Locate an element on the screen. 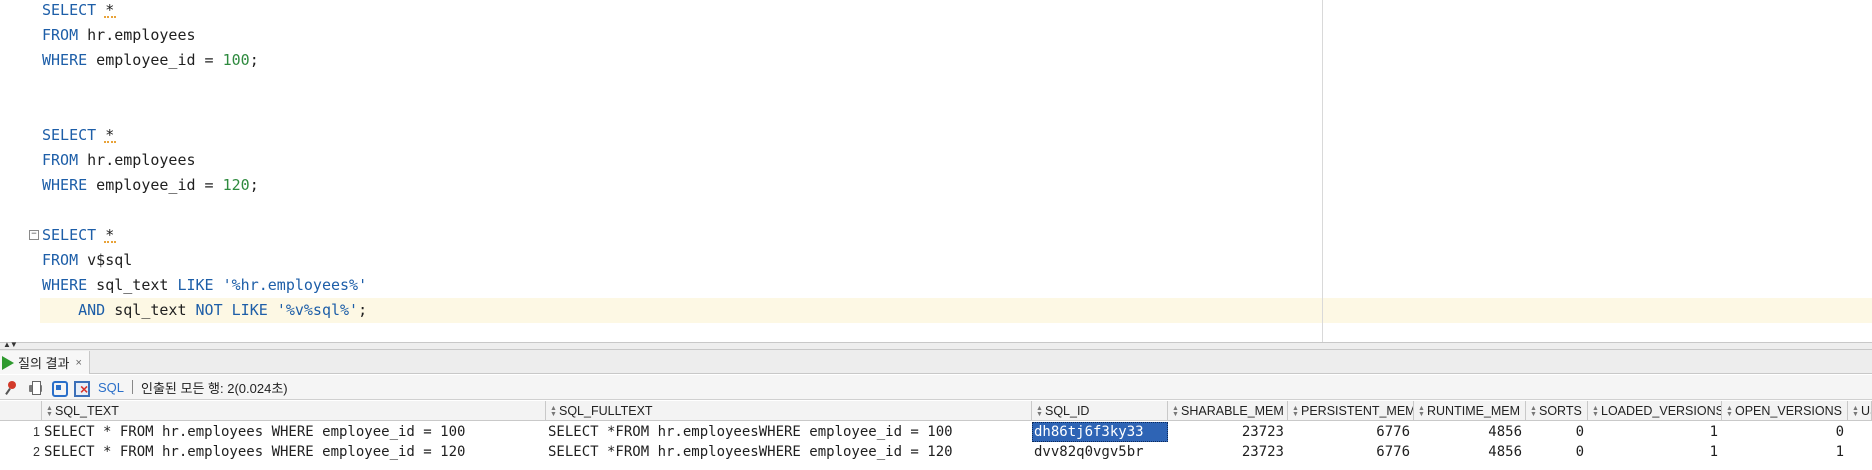 Image resolution: width=1872 pixels, height=470 pixels. column-header-sorts: ▲ ▼ SORTS is located at coordinates (1557, 411).